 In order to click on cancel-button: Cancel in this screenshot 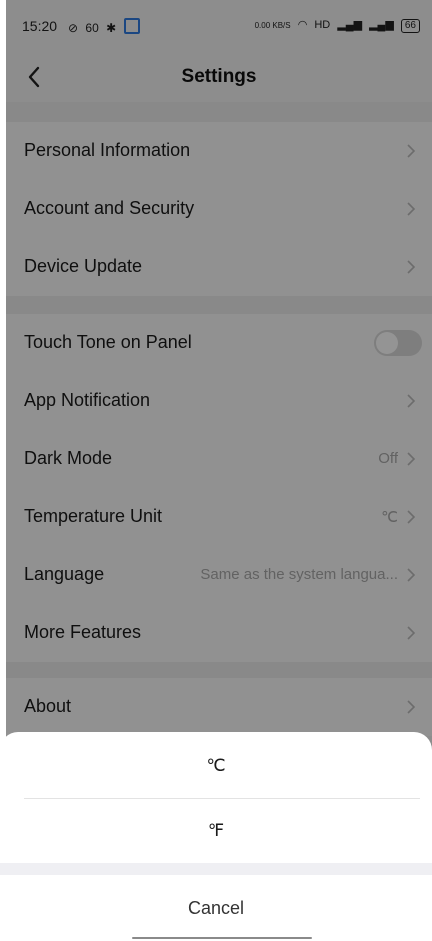, I will do `click(216, 908)`.